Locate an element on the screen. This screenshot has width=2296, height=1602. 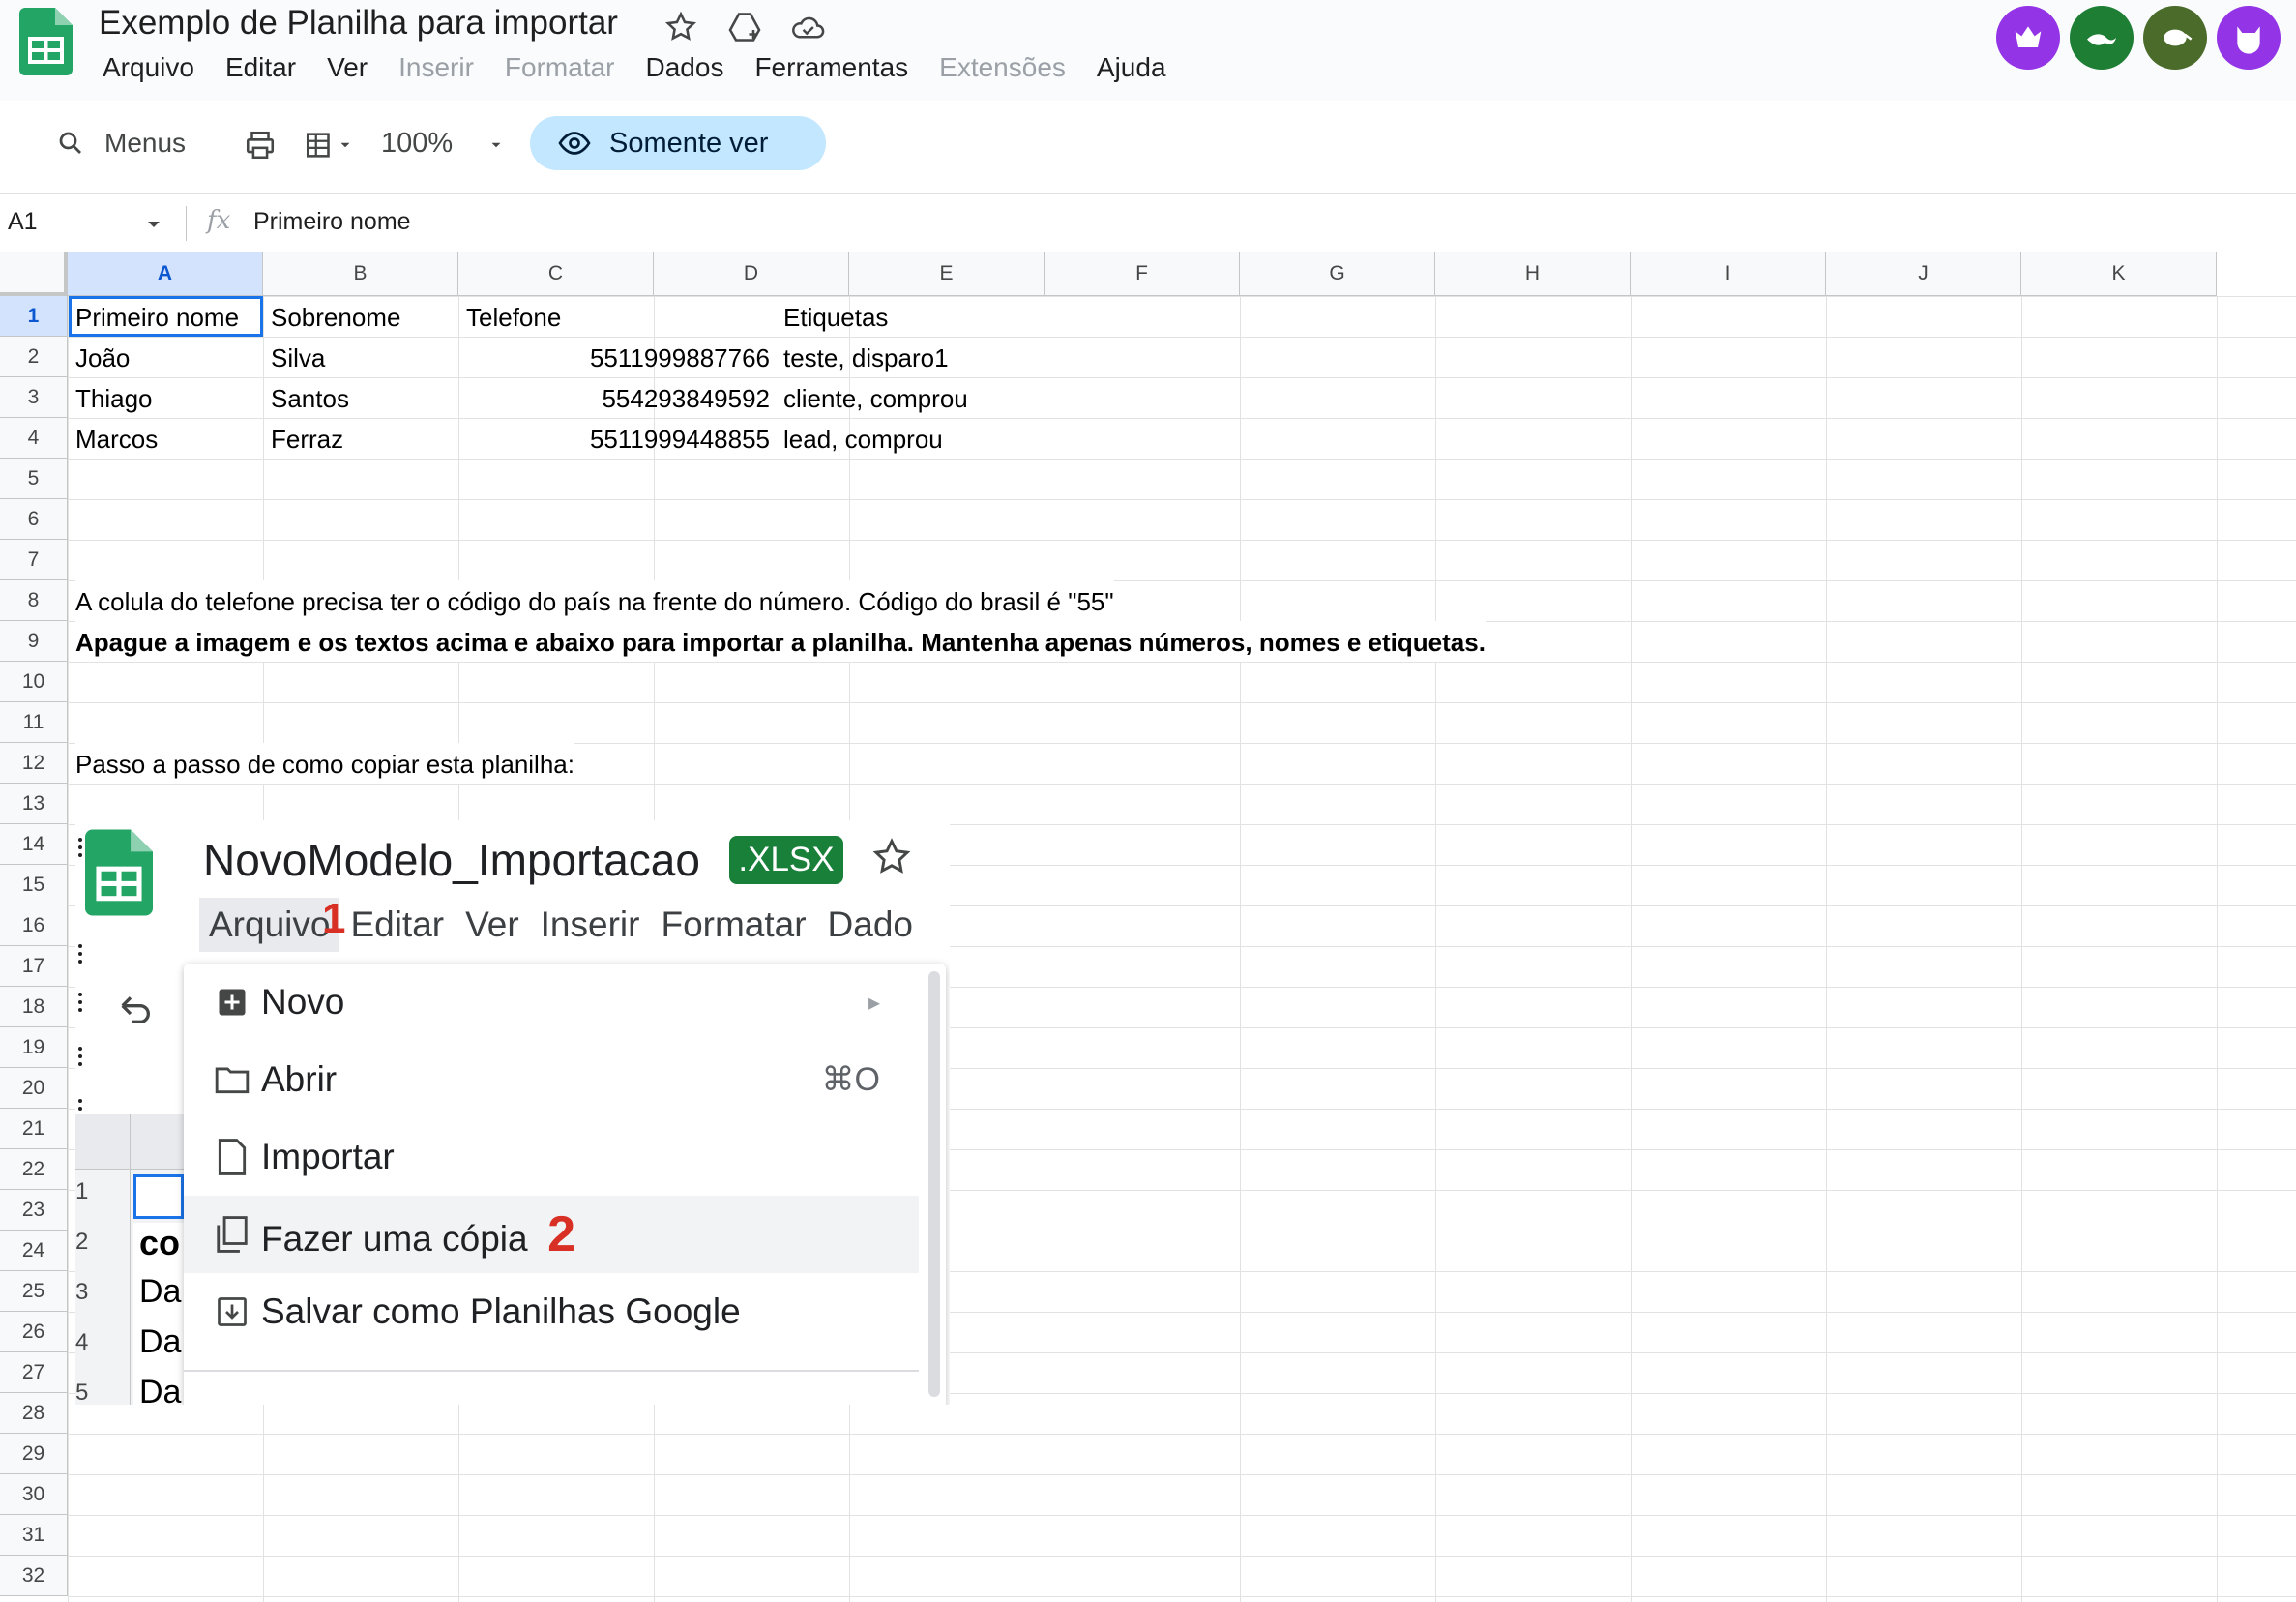
cell-B4: Ferraz is located at coordinates (307, 438).